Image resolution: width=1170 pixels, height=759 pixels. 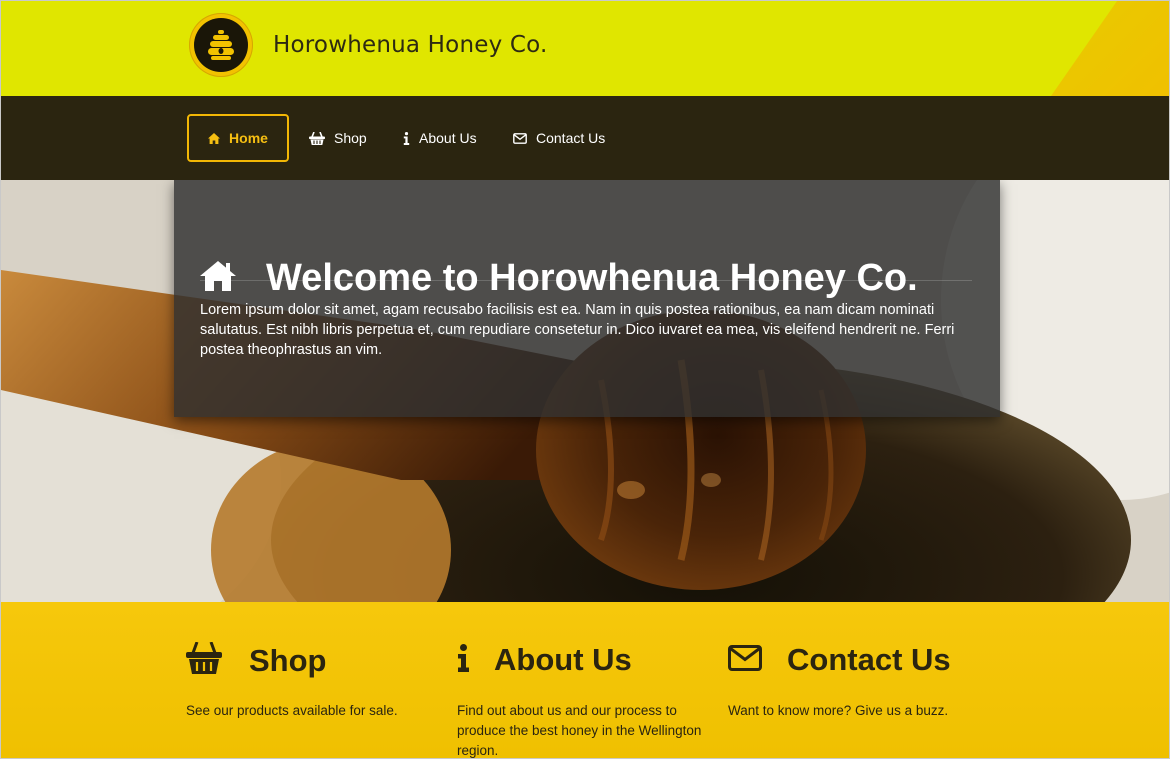 I want to click on nav-item-label: Contact Us, so click(x=571, y=138).